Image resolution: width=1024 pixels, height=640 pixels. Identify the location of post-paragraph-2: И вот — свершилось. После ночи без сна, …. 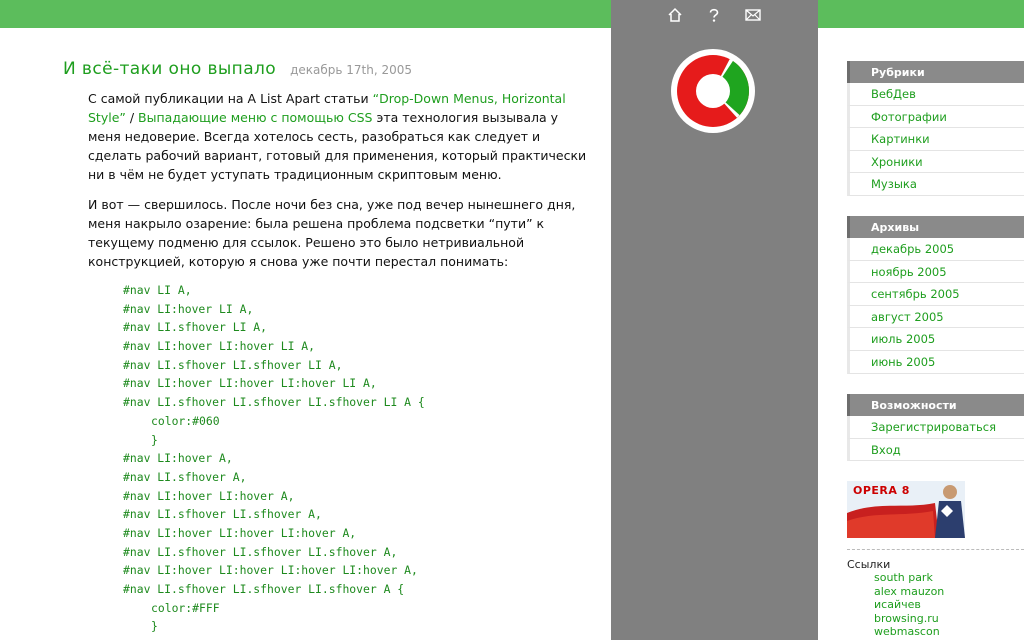
(332, 233).